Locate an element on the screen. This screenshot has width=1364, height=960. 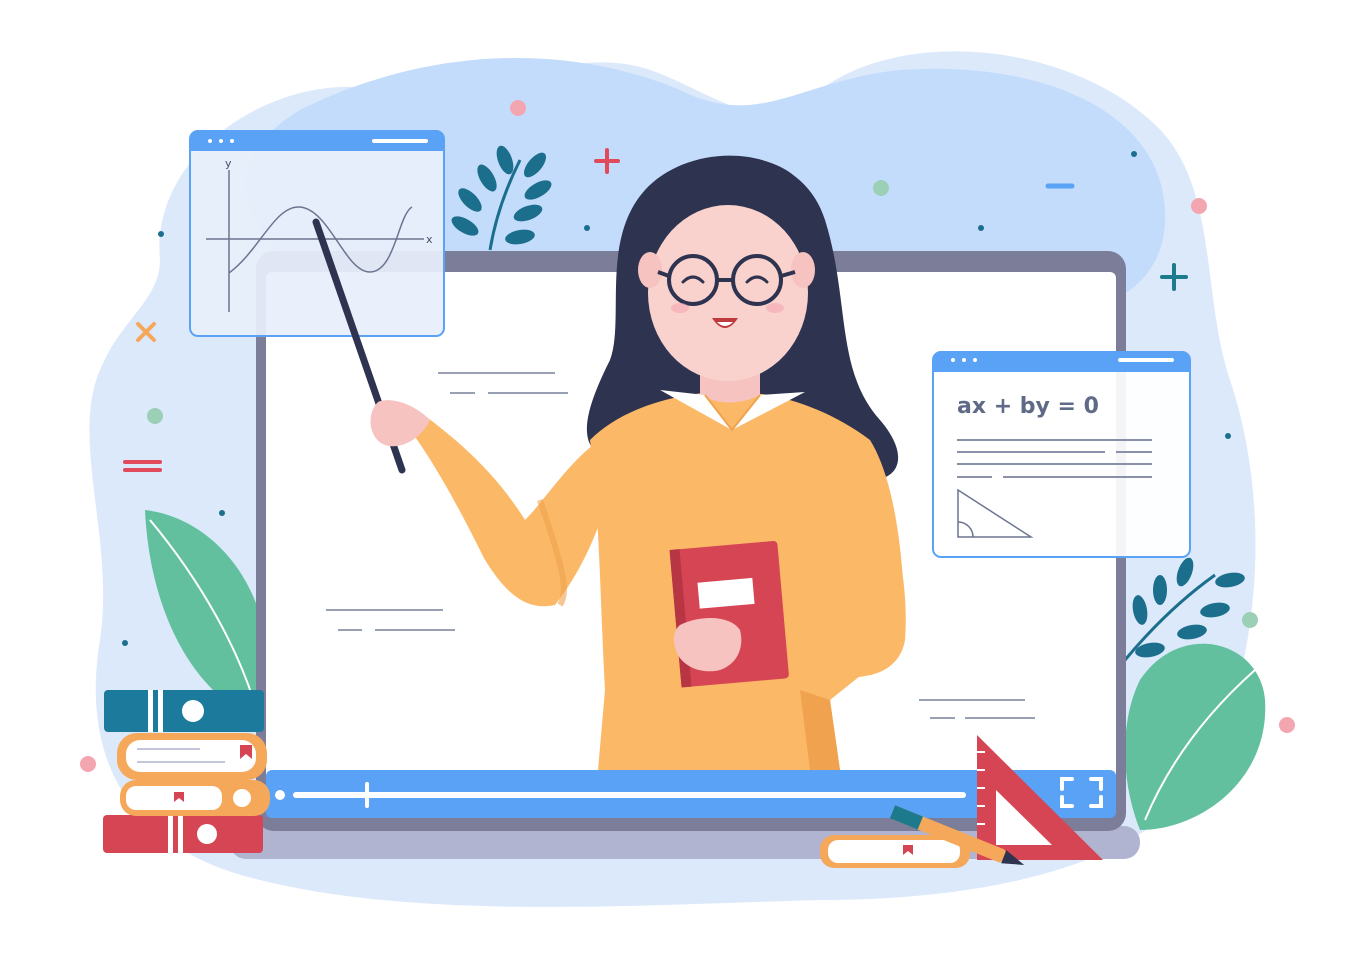
progress-track is located at coordinates (629, 795).